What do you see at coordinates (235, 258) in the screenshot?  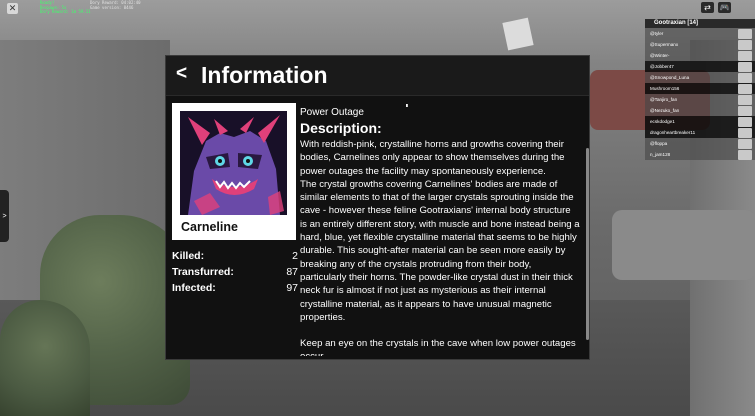 I see `stat-killed: Killed: 2` at bounding box center [235, 258].